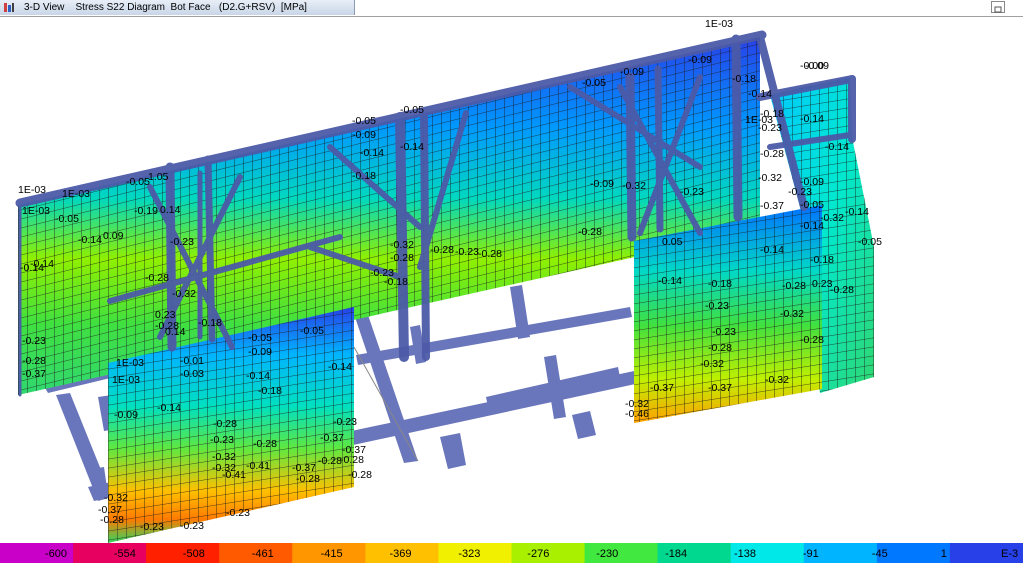 The width and height of the screenshot is (1023, 563). What do you see at coordinates (944, 554) in the screenshot?
I see `color-scale-value: 1` at bounding box center [944, 554].